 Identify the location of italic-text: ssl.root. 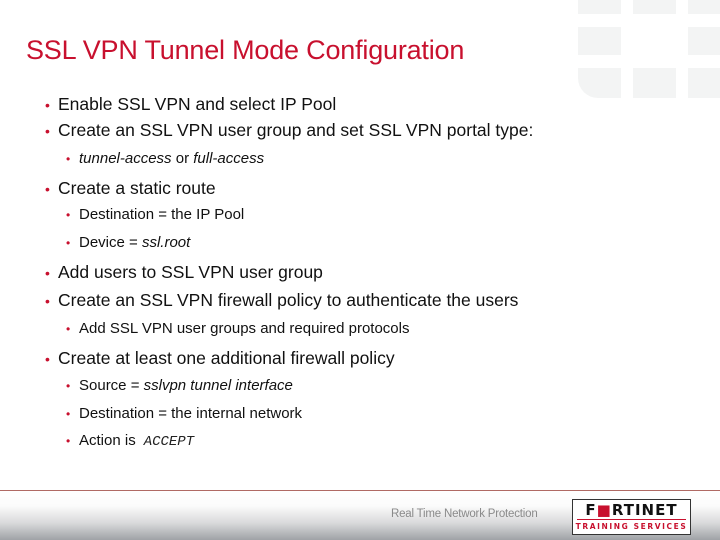
(166, 242).